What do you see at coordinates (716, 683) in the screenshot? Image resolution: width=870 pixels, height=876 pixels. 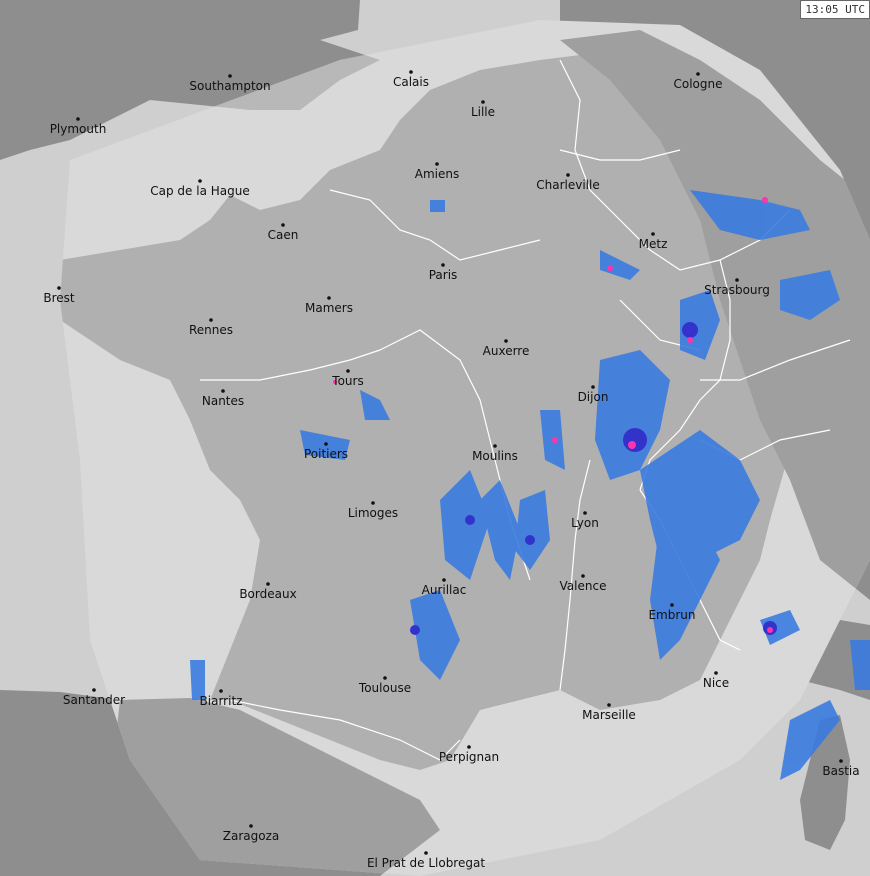 I see `city-label: Nice` at bounding box center [716, 683].